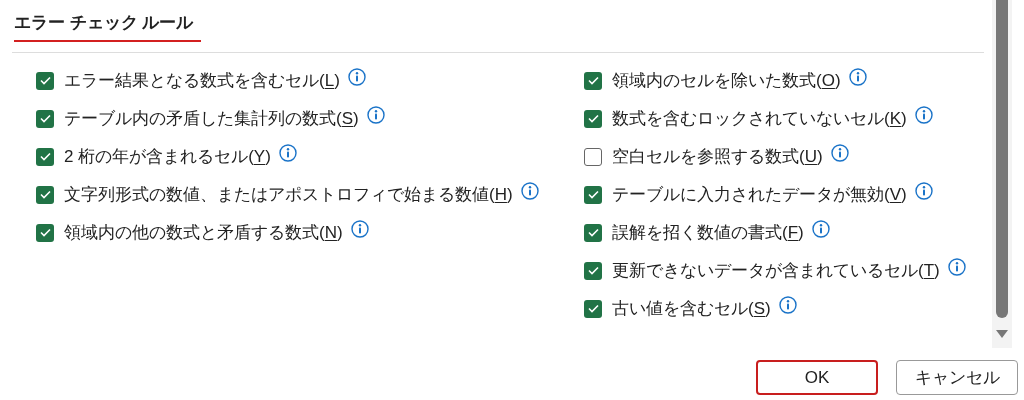 This screenshot has width=1024, height=400. Describe the element at coordinates (202, 80) in the screenshot. I see `checkbox-label: エラー結果となる数式を含むセル(L)` at that location.